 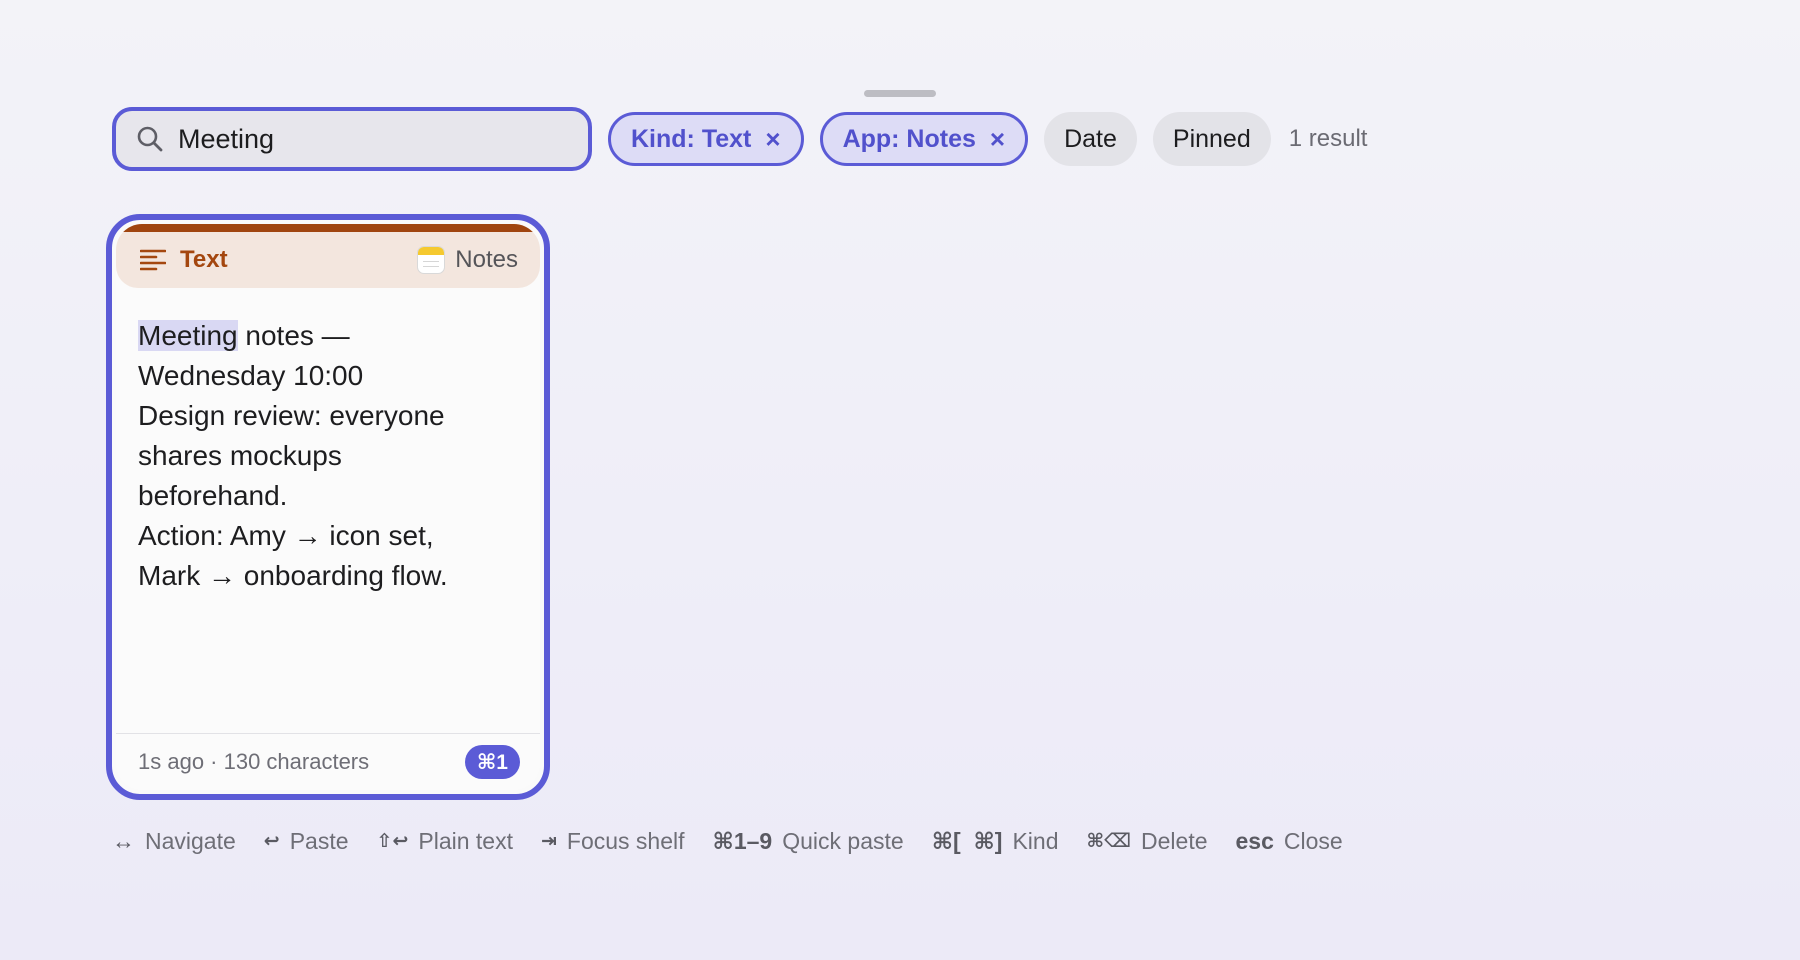 What do you see at coordinates (967, 841) in the screenshot?
I see `hint-key: ⌘[ ⌘]` at bounding box center [967, 841].